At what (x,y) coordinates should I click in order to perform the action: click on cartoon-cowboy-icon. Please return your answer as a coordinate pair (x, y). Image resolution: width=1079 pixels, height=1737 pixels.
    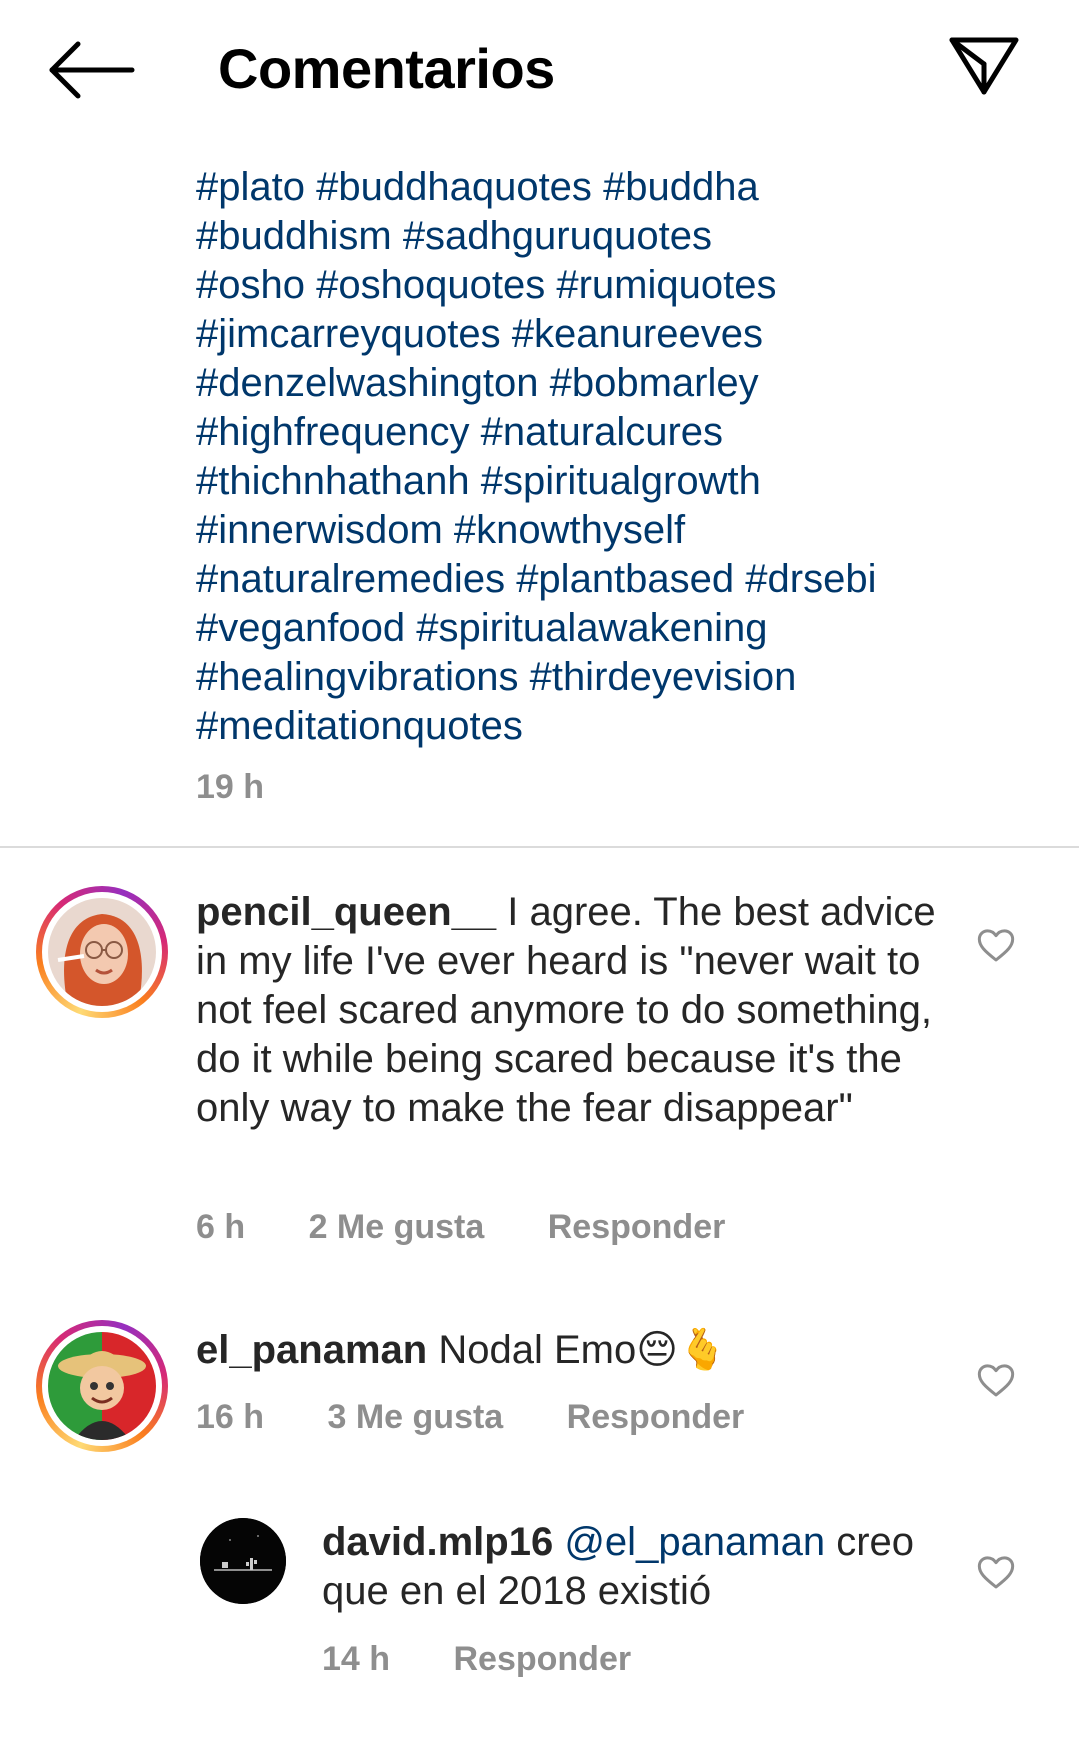
    Looking at the image, I should click on (102, 1386).